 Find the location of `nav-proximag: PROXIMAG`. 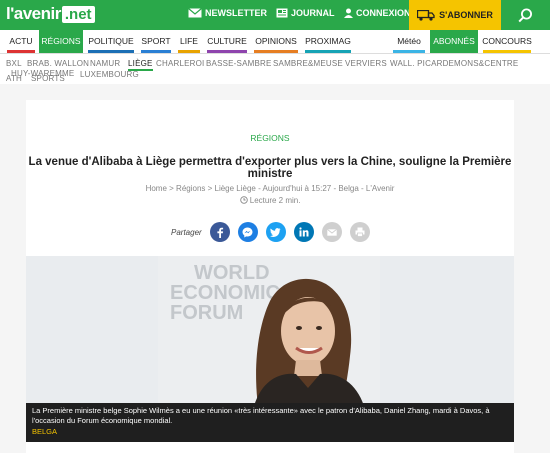

nav-proximag: PROXIMAG is located at coordinates (328, 41).